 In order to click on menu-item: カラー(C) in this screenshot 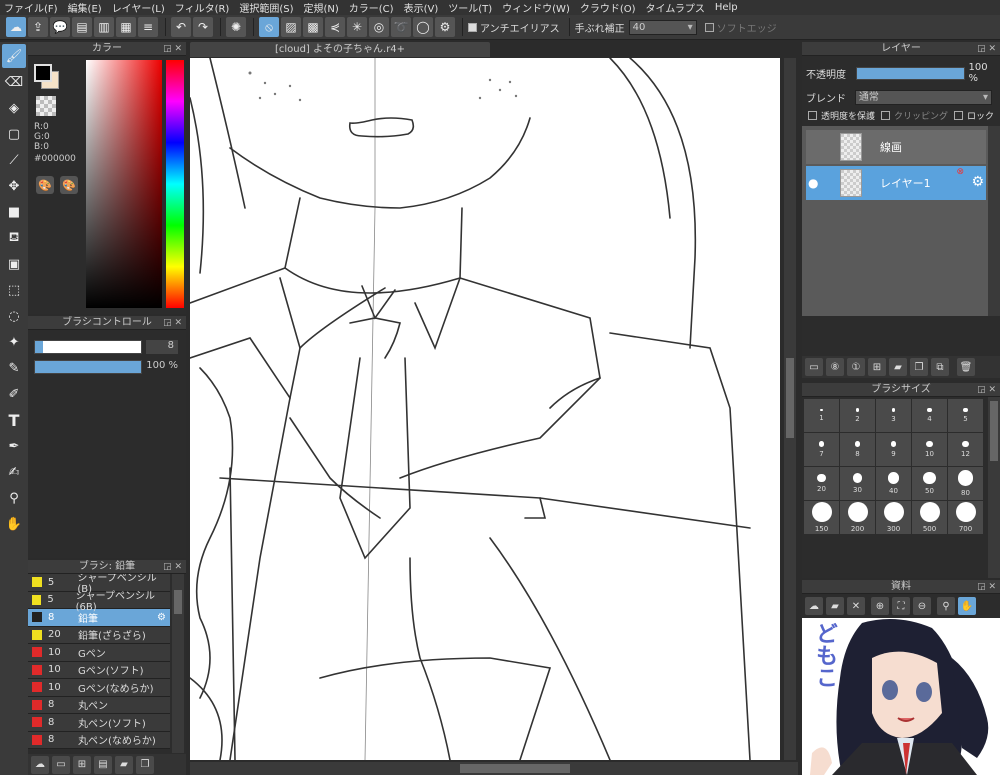, I will do `click(371, 7)`.